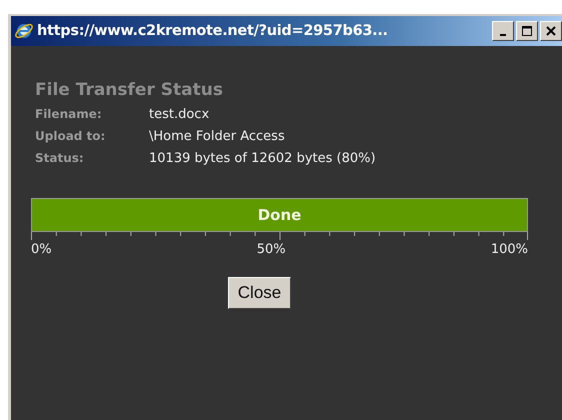 The image size is (562, 420). Describe the element at coordinates (179, 114) in the screenshot. I see `field-value: test.docx` at that location.